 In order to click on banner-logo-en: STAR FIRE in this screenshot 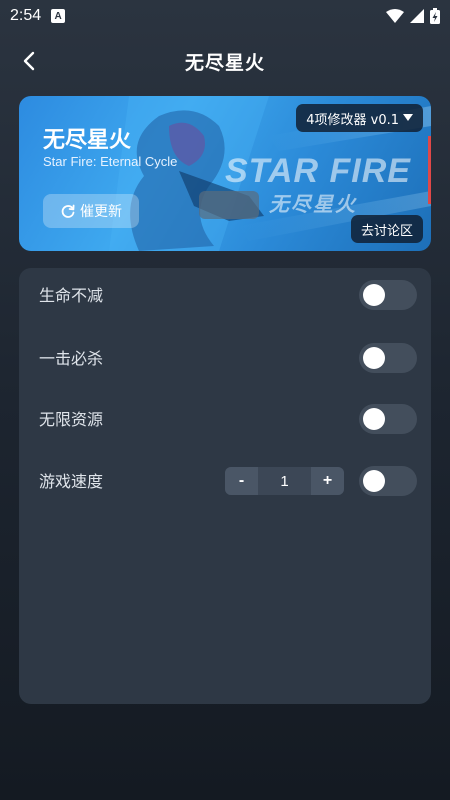, I will do `click(318, 171)`.